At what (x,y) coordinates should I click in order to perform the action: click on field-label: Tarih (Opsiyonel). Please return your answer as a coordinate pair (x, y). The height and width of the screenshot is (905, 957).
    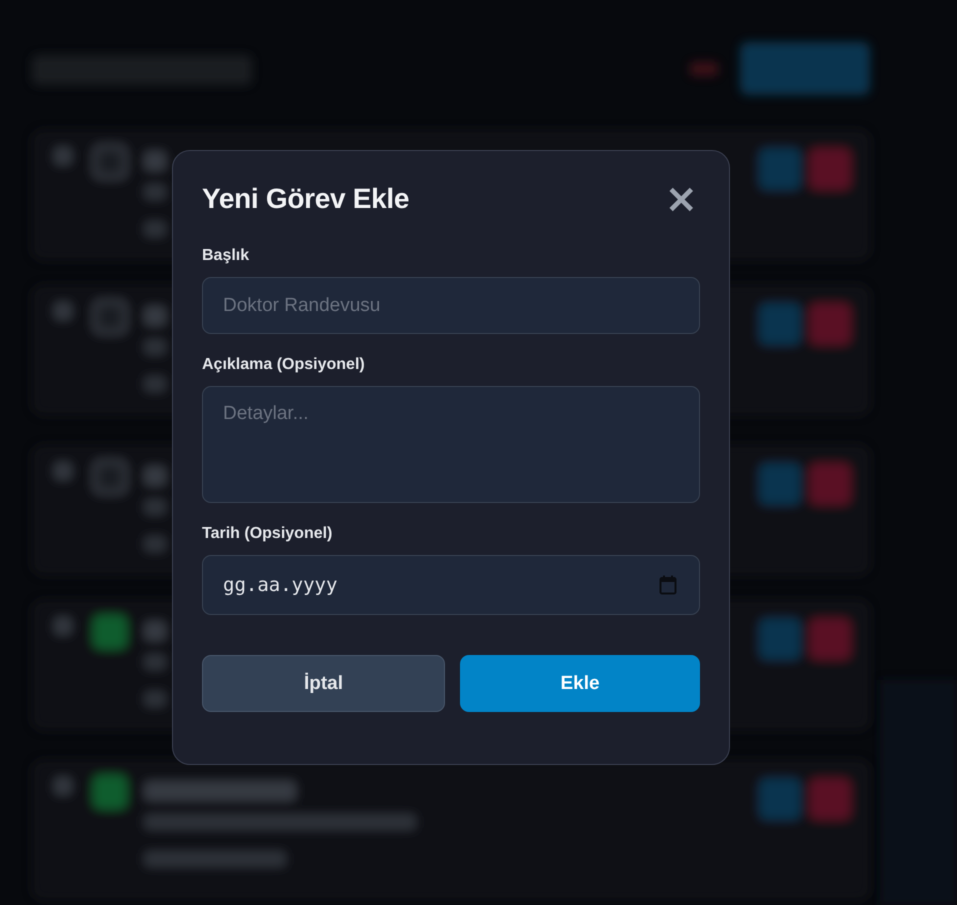
    Looking at the image, I should click on (268, 534).